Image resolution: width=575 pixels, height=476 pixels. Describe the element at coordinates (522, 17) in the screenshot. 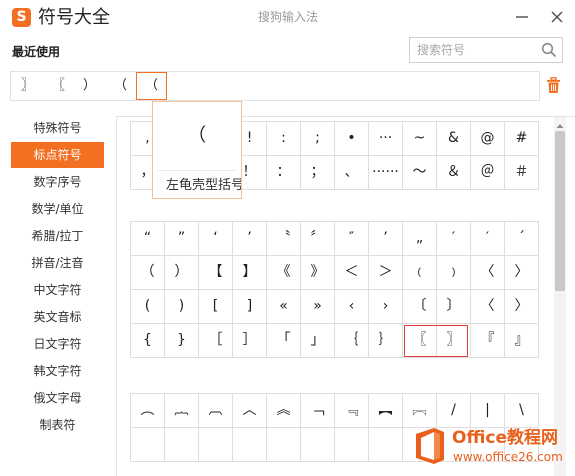

I see `minimize-button` at that location.